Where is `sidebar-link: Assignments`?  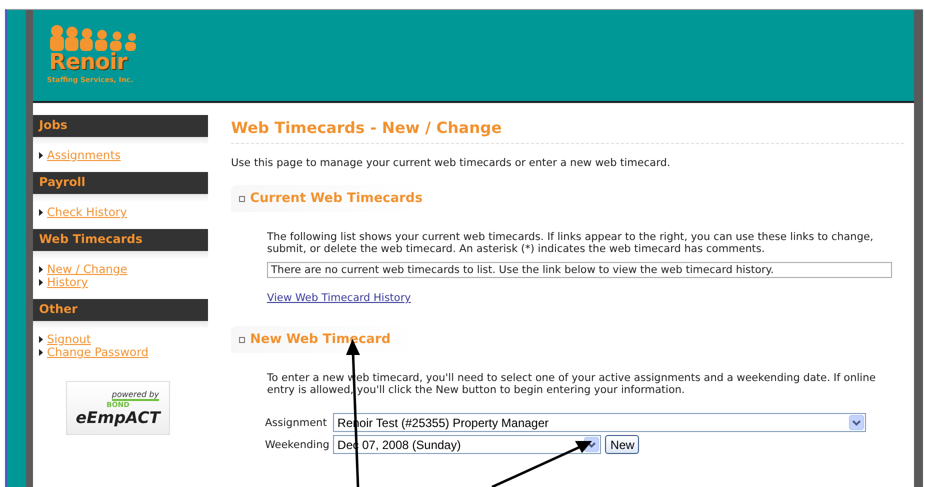 sidebar-link: Assignments is located at coordinates (80, 155).